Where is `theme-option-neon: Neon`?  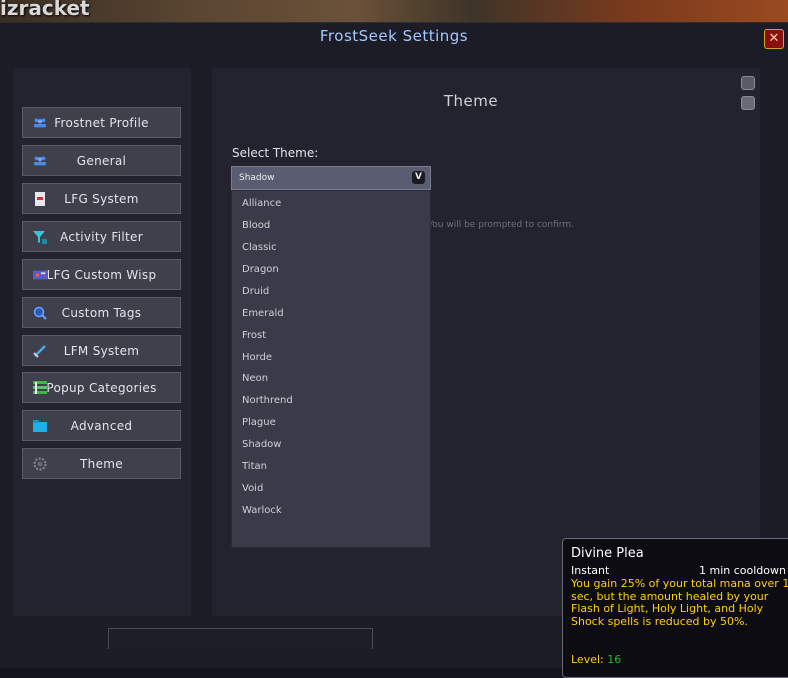 theme-option-neon: Neon is located at coordinates (255, 378).